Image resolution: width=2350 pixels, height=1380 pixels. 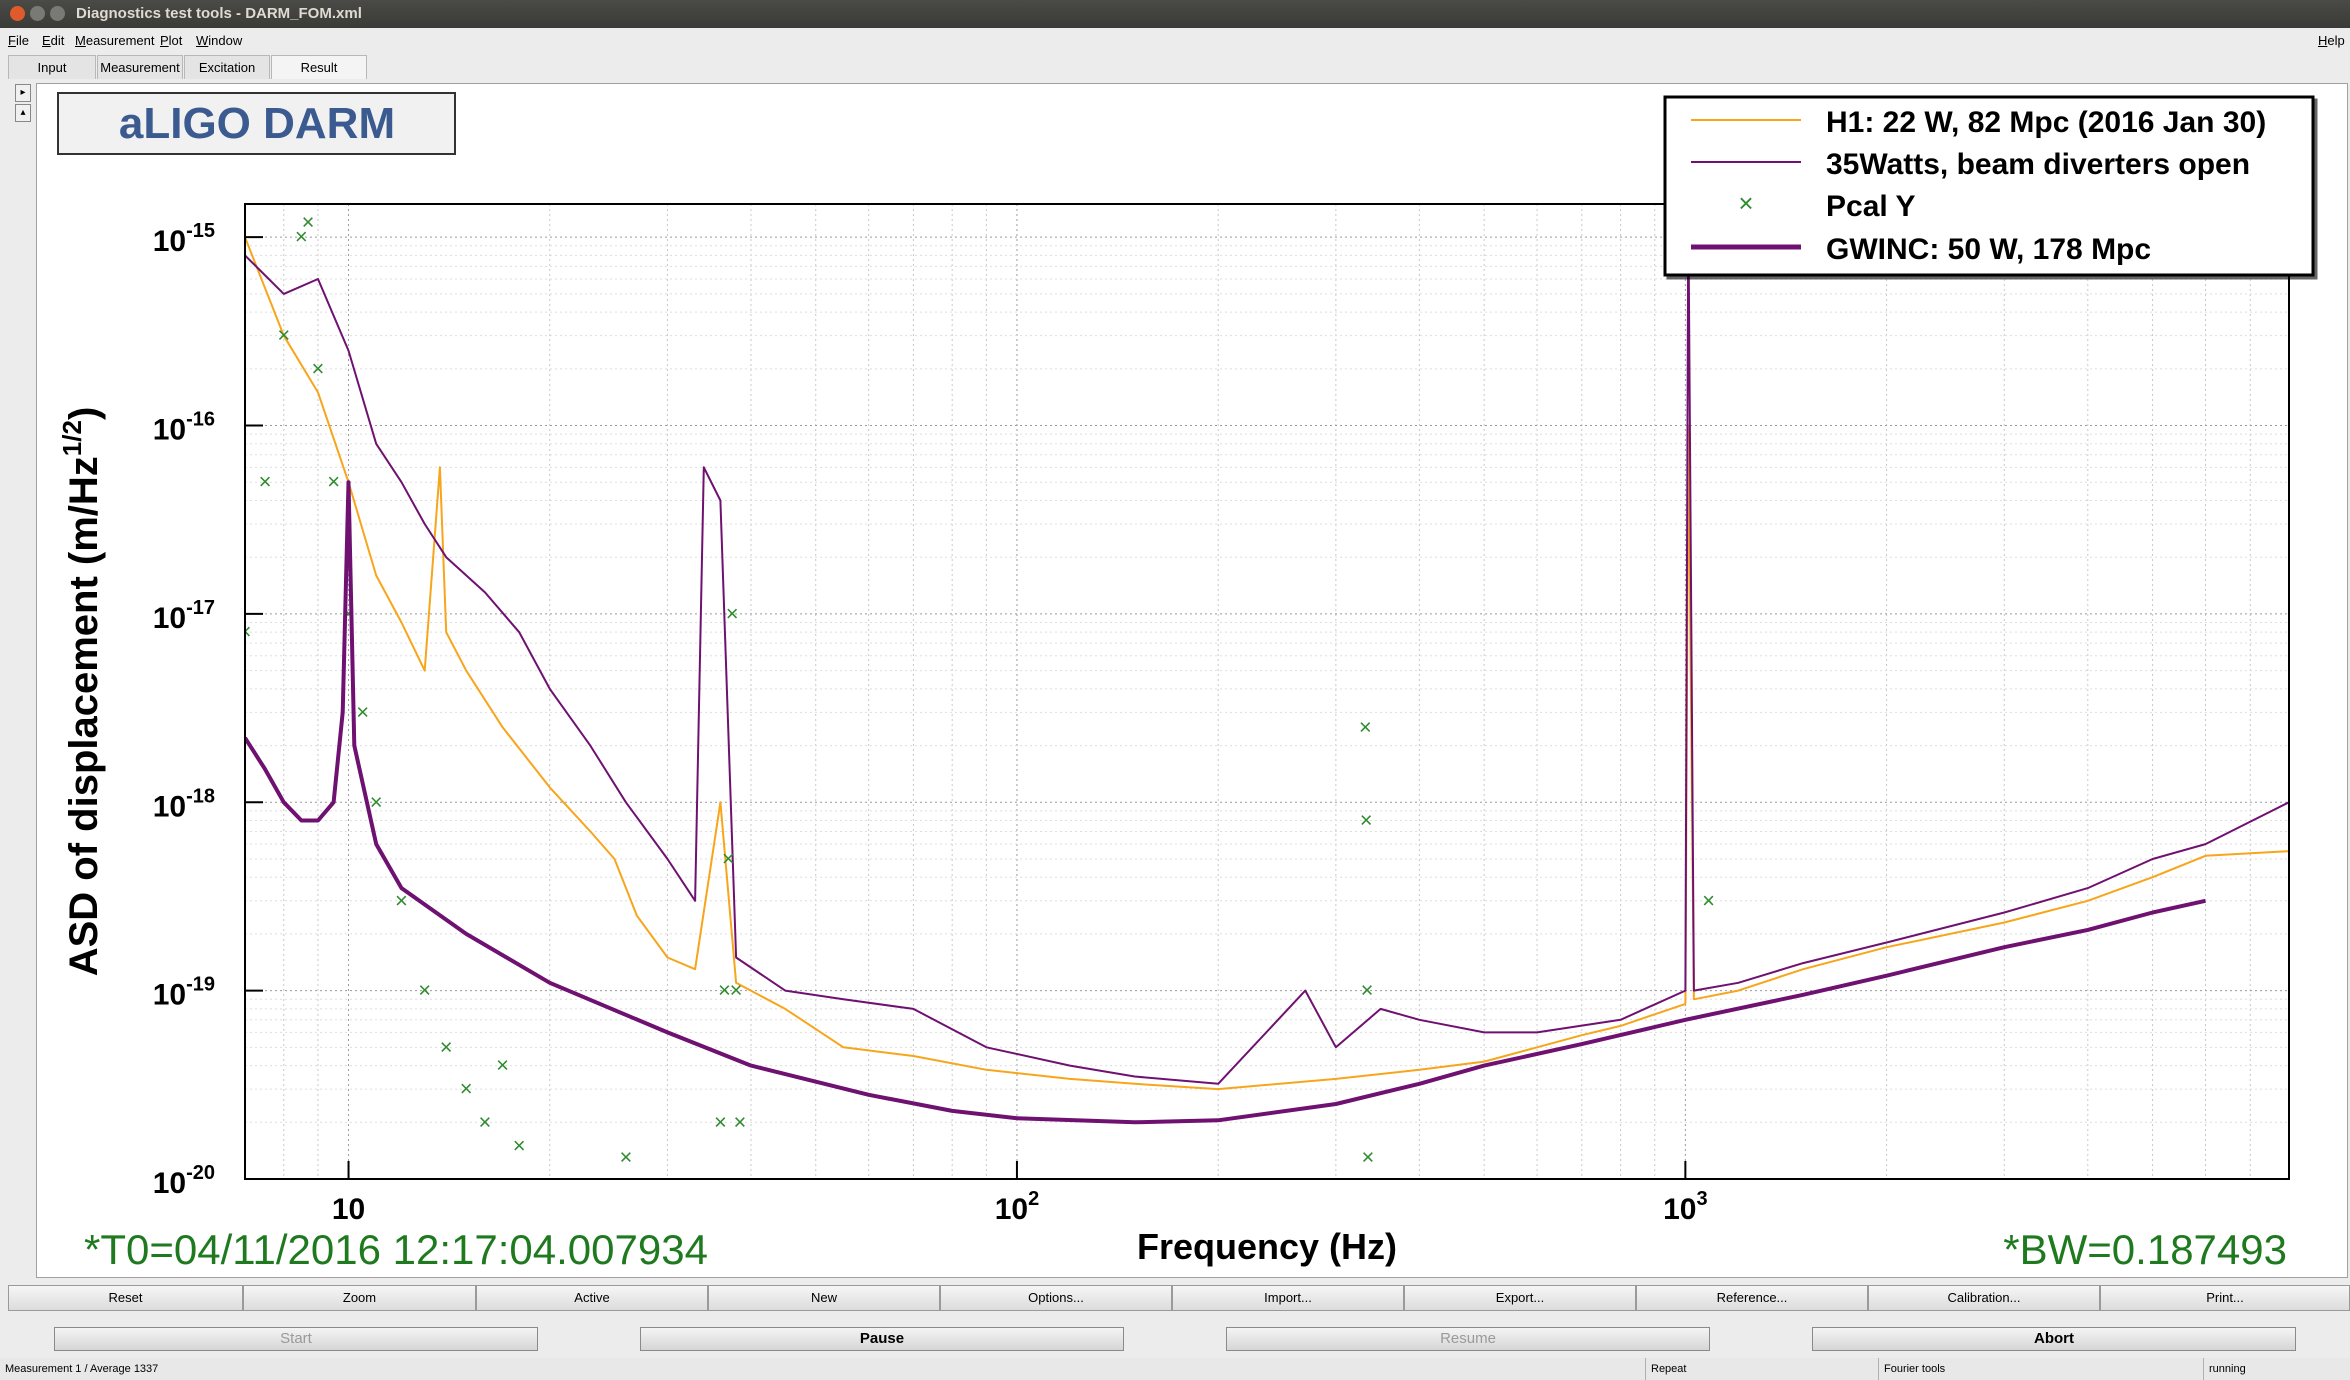 I want to click on pcal-marker-21: ×, so click(x=732, y=613).